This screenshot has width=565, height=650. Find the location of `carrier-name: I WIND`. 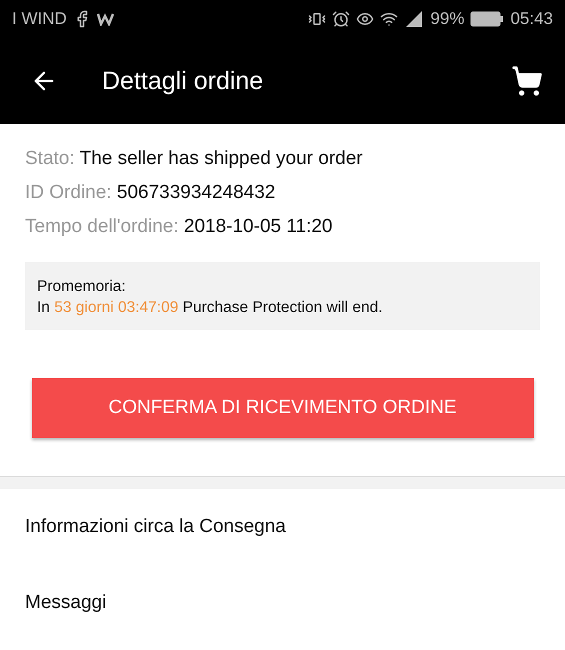

carrier-name: I WIND is located at coordinates (39, 19).